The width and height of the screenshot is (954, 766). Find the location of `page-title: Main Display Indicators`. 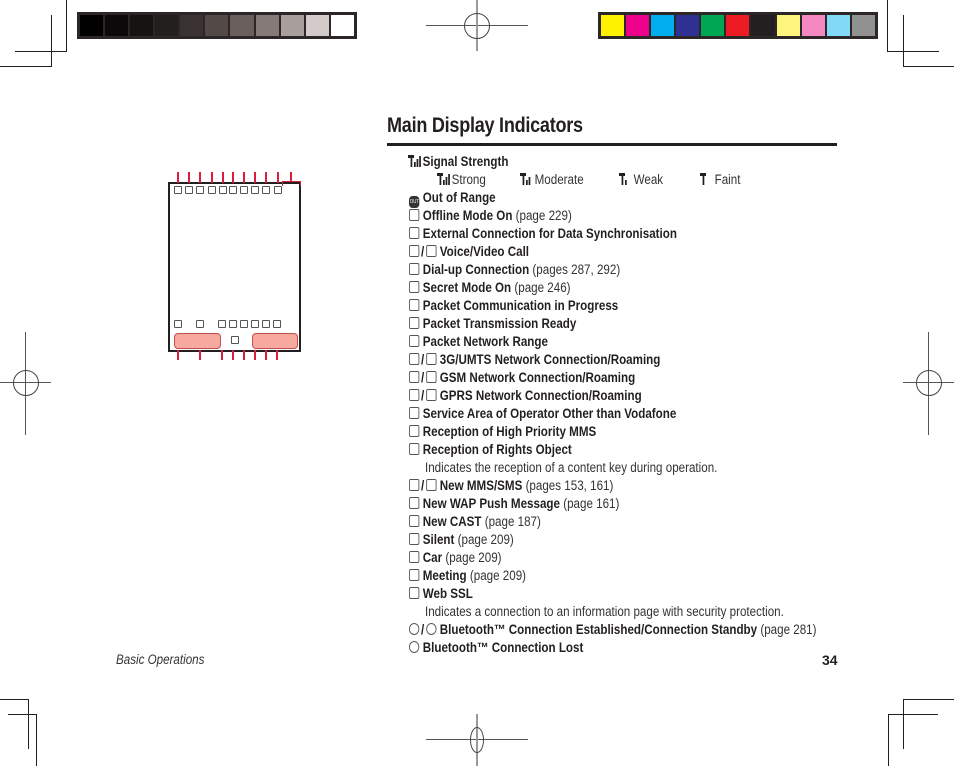

page-title: Main Display Indicators is located at coordinates (485, 125).